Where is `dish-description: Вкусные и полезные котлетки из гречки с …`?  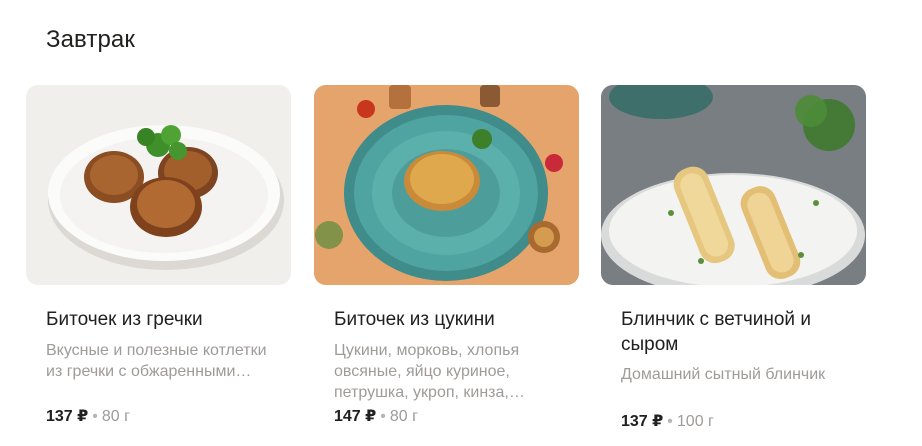 dish-description: Вкусные и полезные котлетки из гречки с … is located at coordinates (156, 361).